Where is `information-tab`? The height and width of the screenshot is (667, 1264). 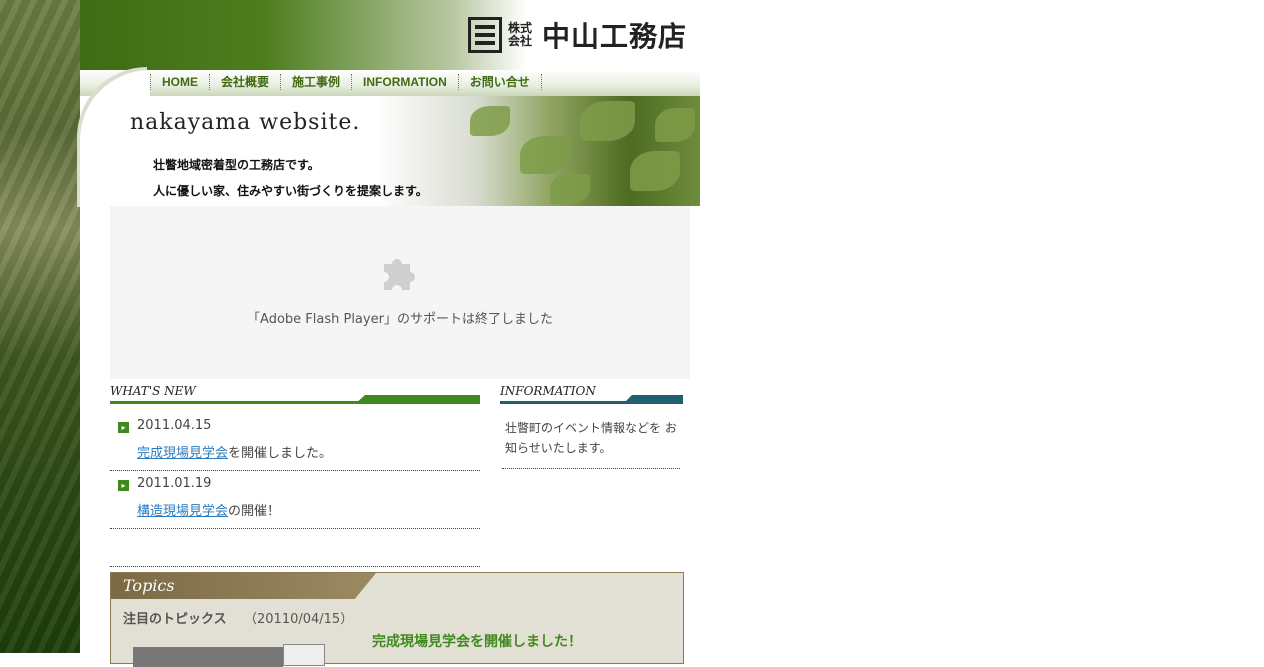
information-tab is located at coordinates (653, 399).